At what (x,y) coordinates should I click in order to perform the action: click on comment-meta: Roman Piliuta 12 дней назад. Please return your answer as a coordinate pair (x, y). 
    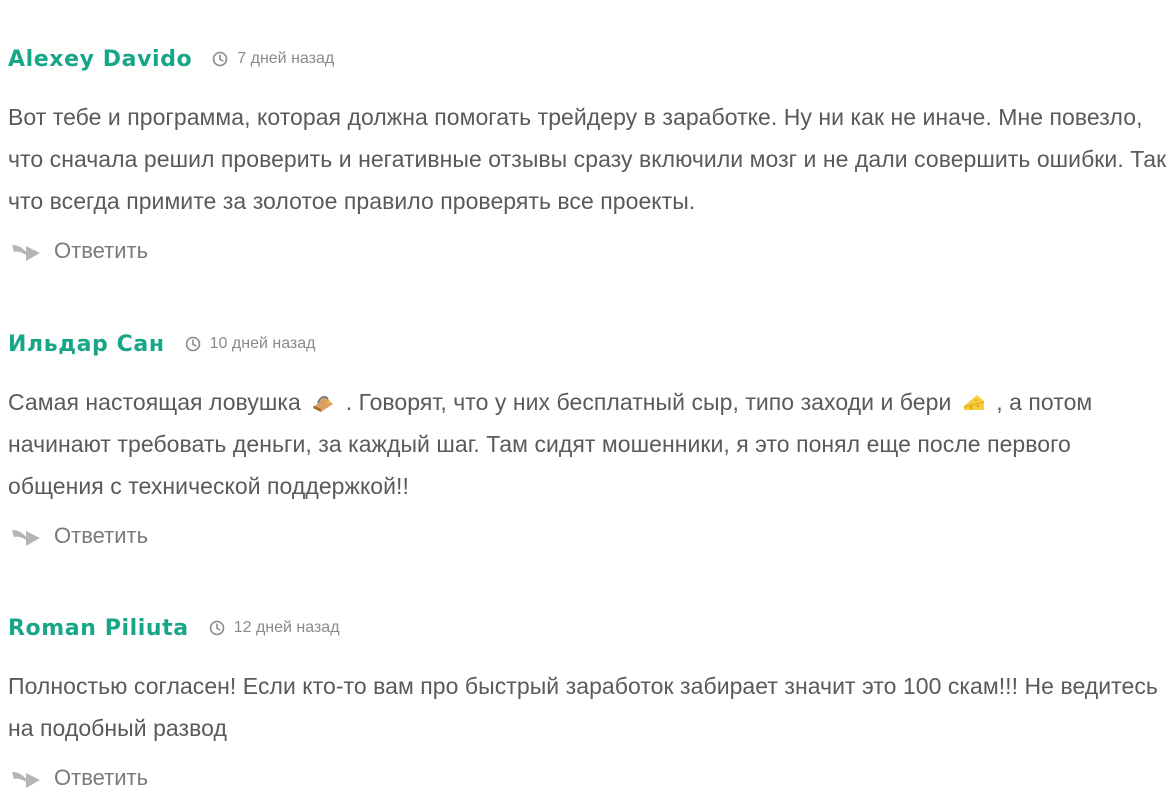
    Looking at the image, I should click on (588, 628).